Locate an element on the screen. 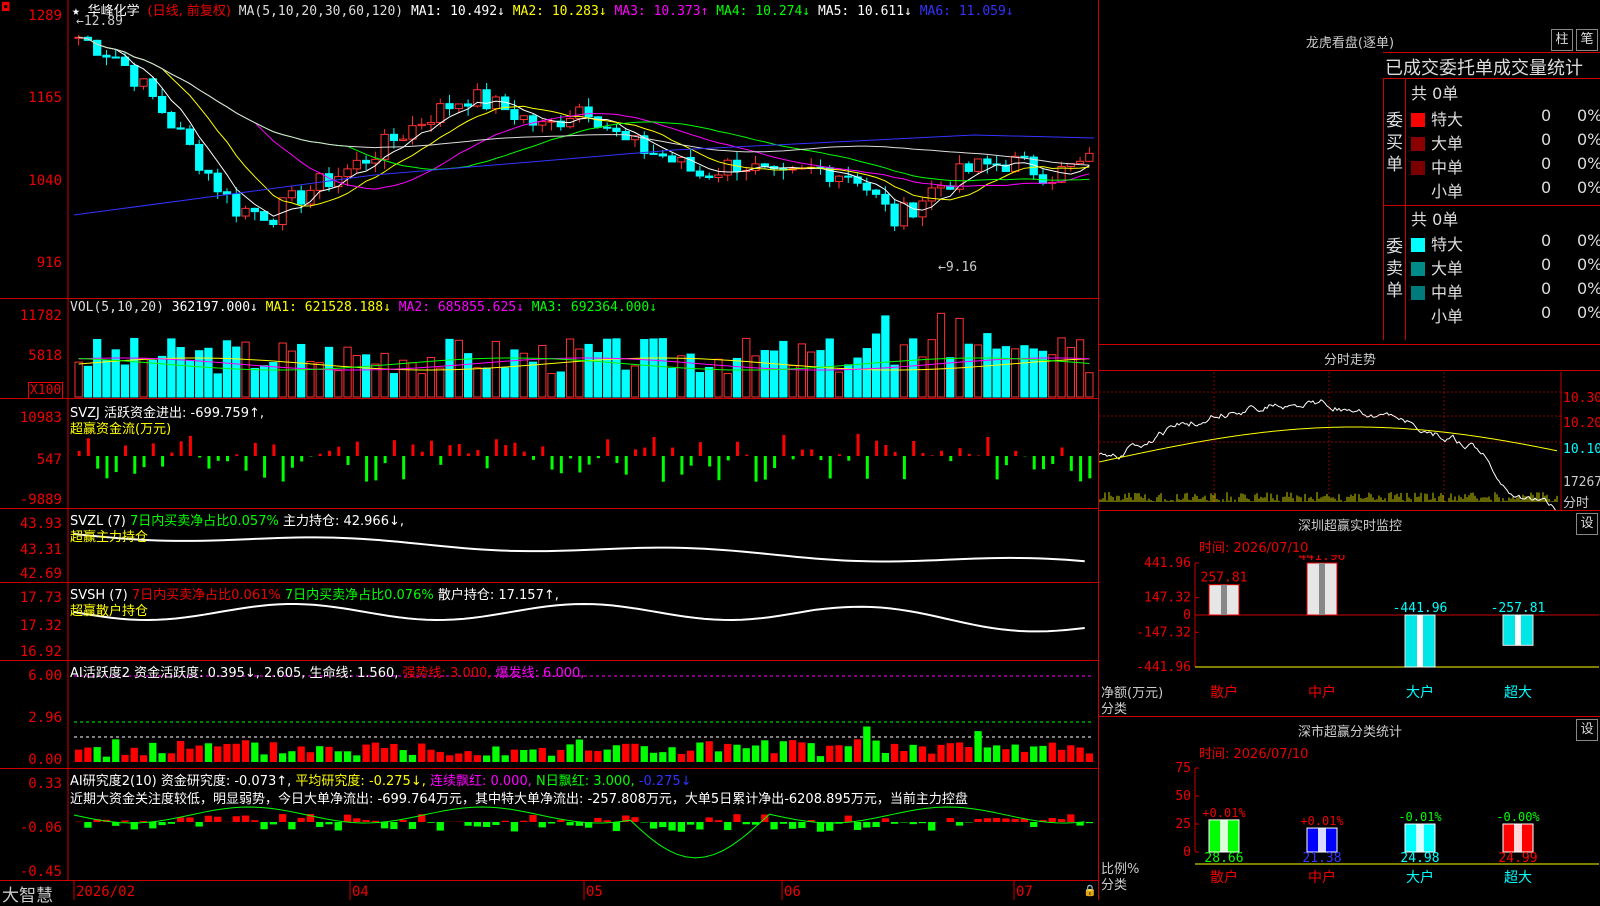 This screenshot has width=1600, height=906. vol-label: VOL(5,10,20) is located at coordinates (117, 307).